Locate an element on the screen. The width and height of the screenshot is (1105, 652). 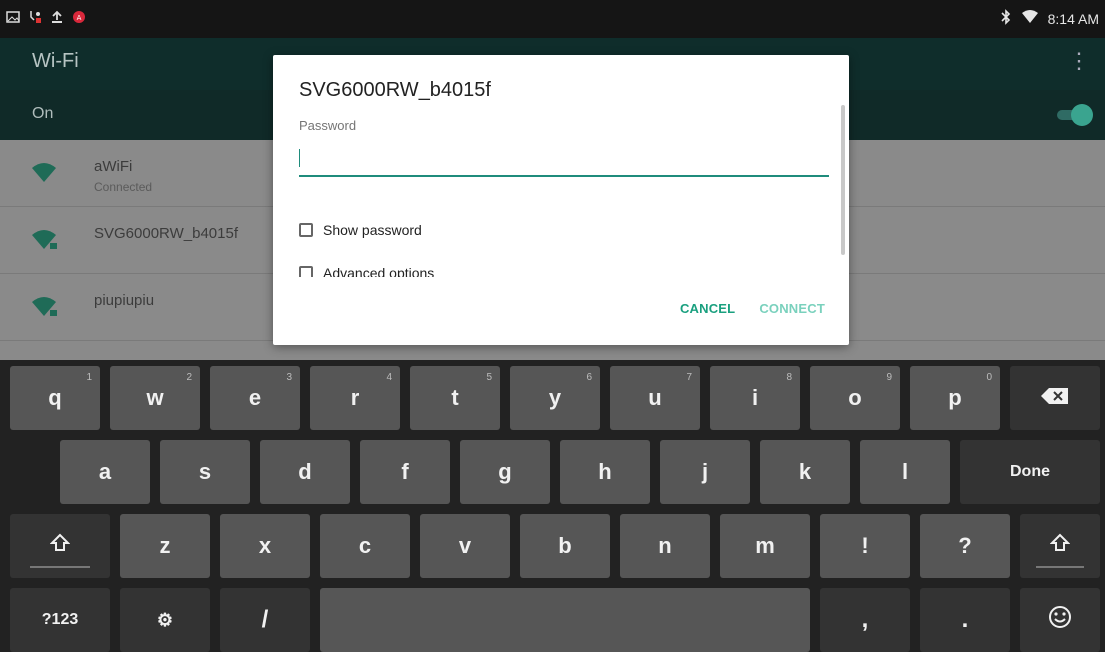
password-input is located at coordinates (564, 159).